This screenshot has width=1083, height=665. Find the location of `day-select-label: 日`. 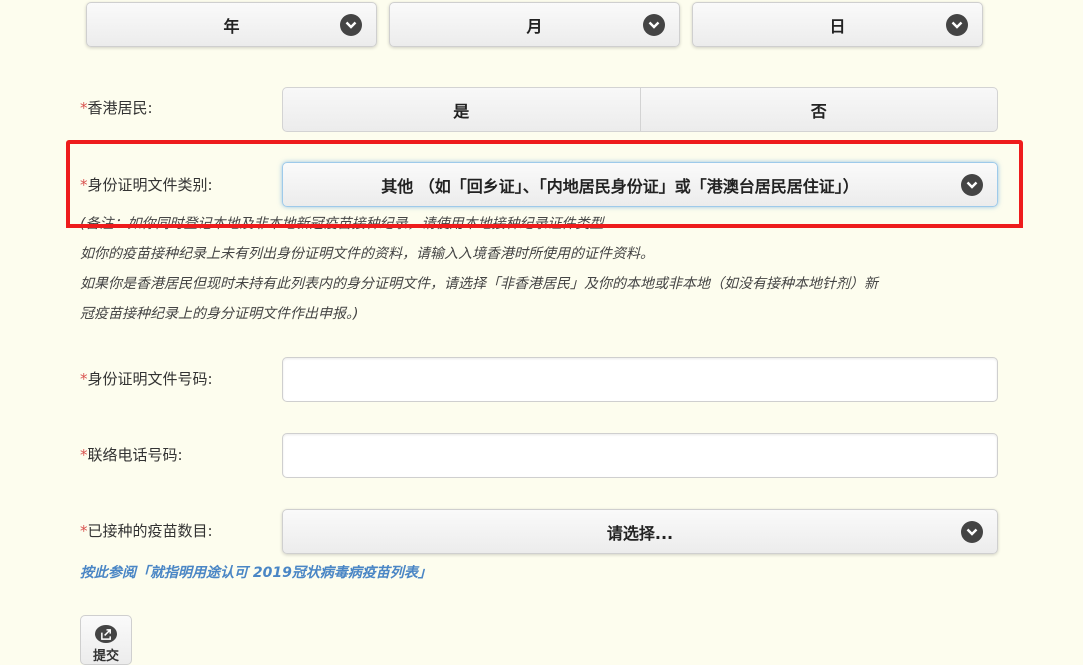

day-select-label: 日 is located at coordinates (837, 26).